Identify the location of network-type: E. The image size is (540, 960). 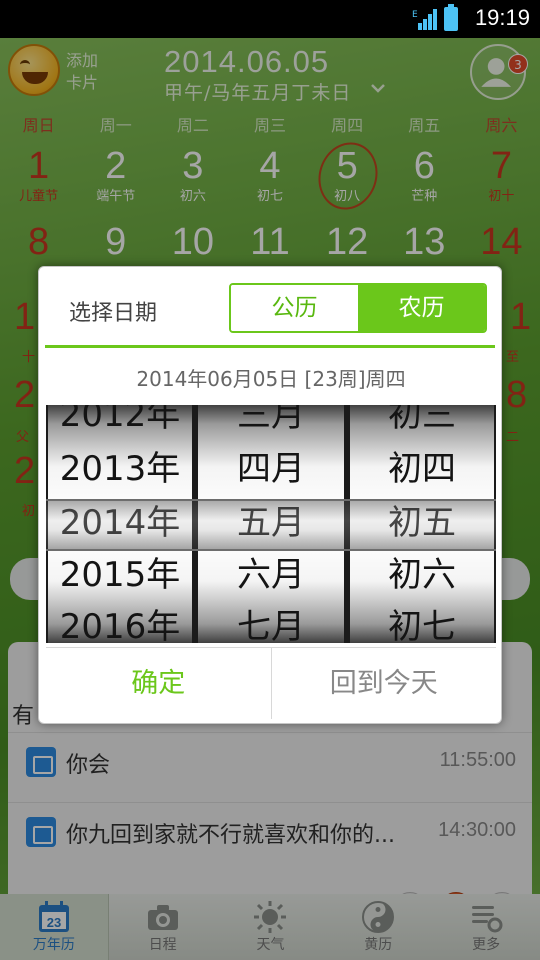
(415, 15).